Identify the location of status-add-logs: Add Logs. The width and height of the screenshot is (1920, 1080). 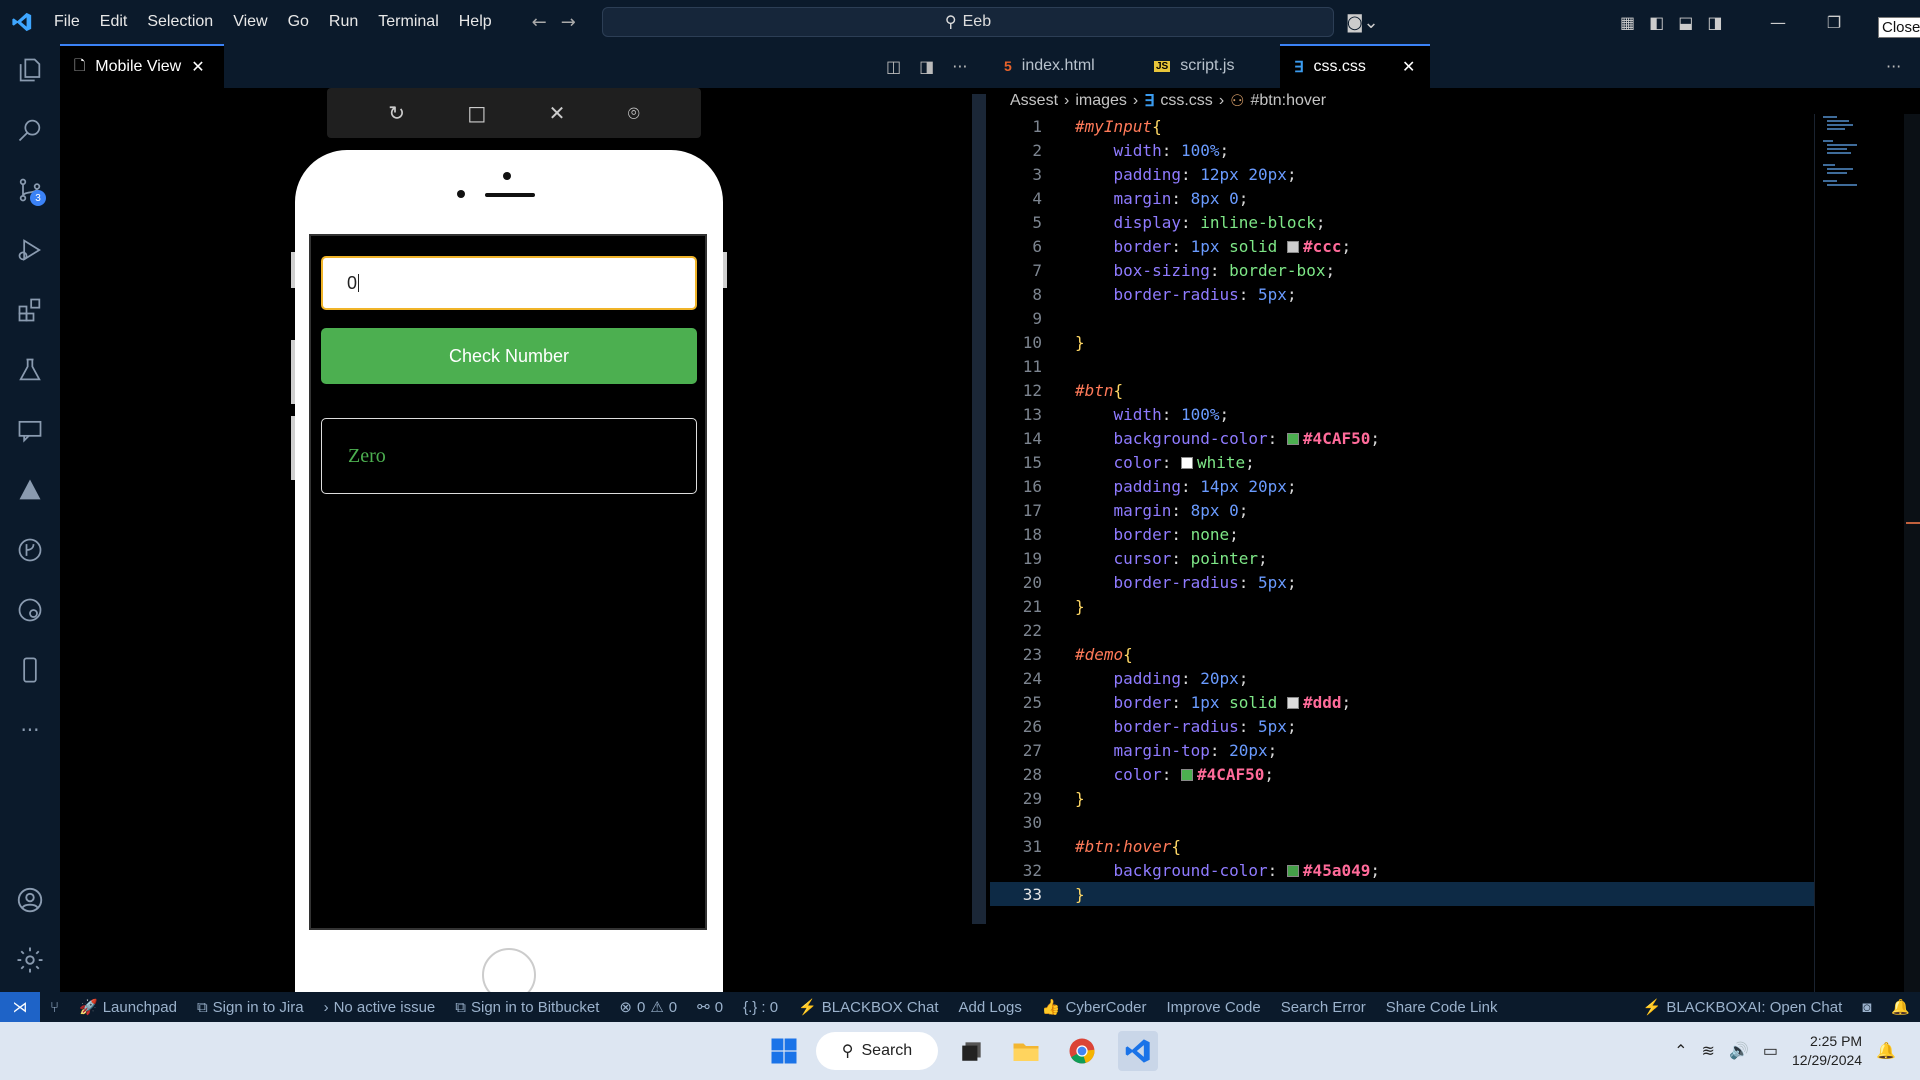
(990, 1007).